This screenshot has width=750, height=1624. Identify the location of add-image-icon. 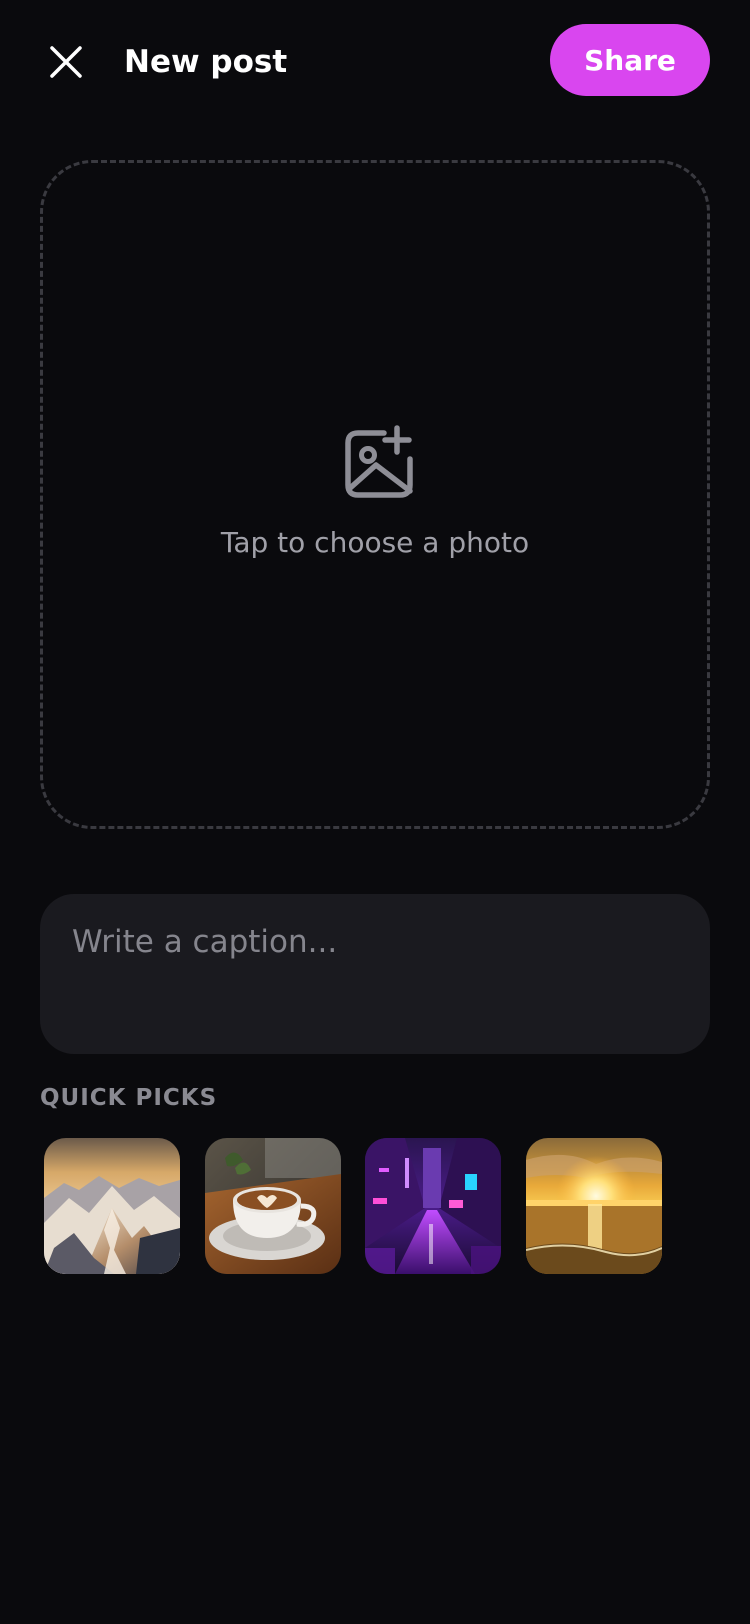
(379, 461).